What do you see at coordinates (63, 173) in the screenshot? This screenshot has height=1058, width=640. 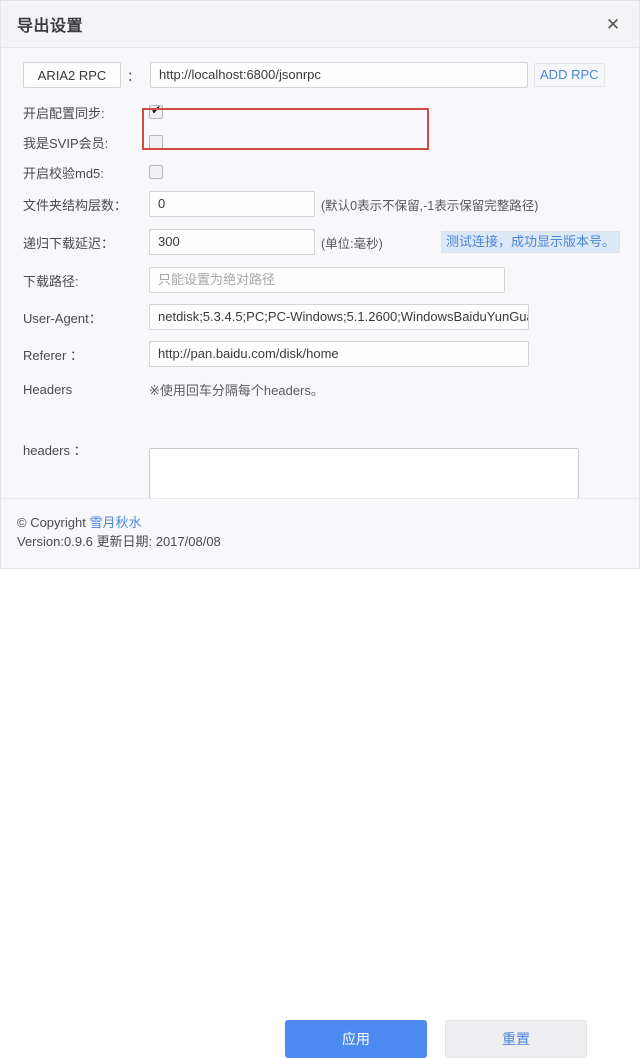 I see `md5-check-label: 开启校验md5:` at bounding box center [63, 173].